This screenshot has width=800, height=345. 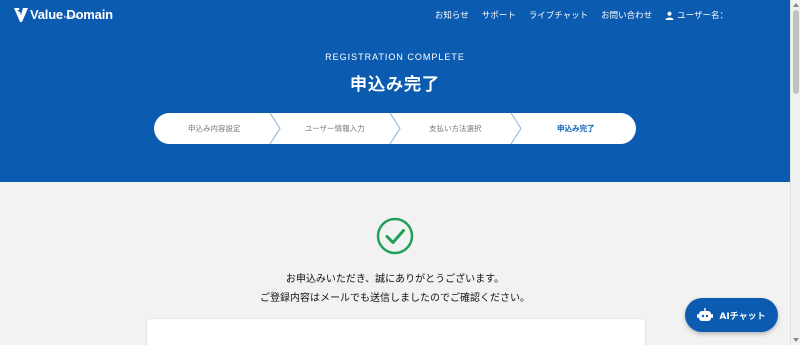 What do you see at coordinates (499, 15) in the screenshot?
I see `nav-support-link: サポート` at bounding box center [499, 15].